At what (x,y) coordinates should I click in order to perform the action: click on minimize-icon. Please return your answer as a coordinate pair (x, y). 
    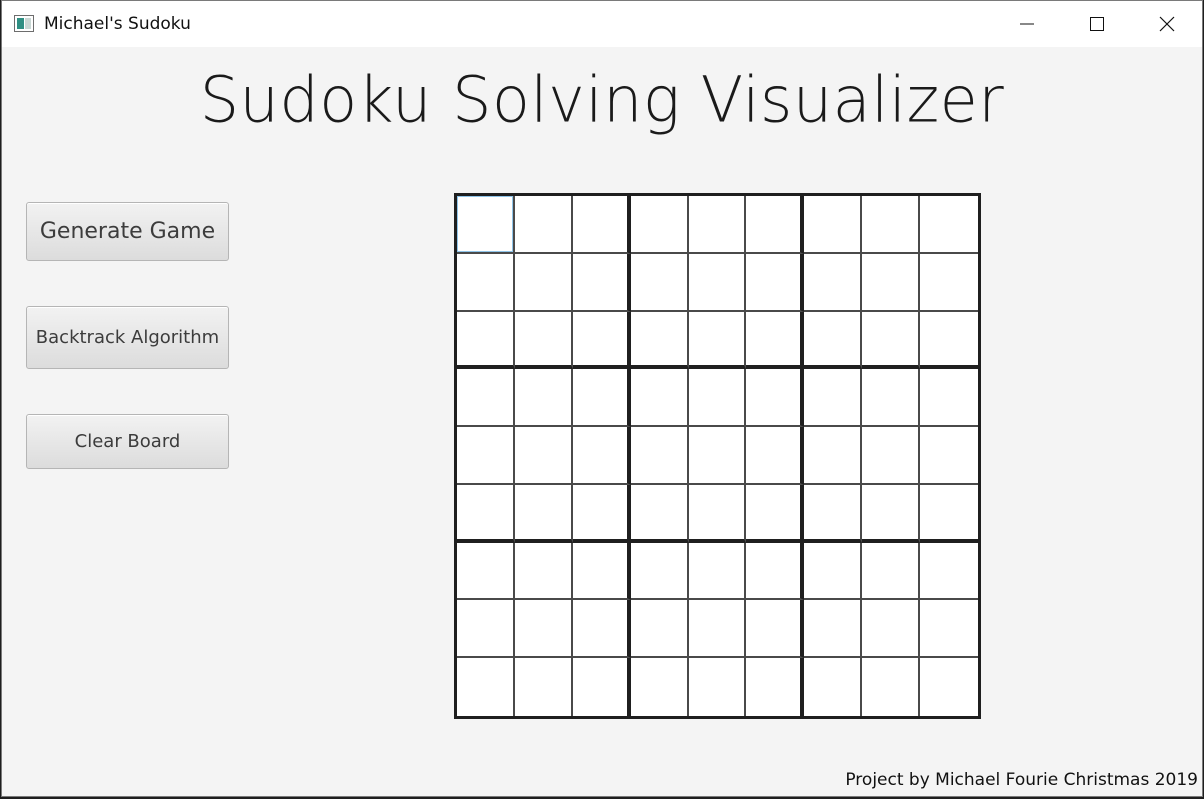
    Looking at the image, I should click on (1027, 24).